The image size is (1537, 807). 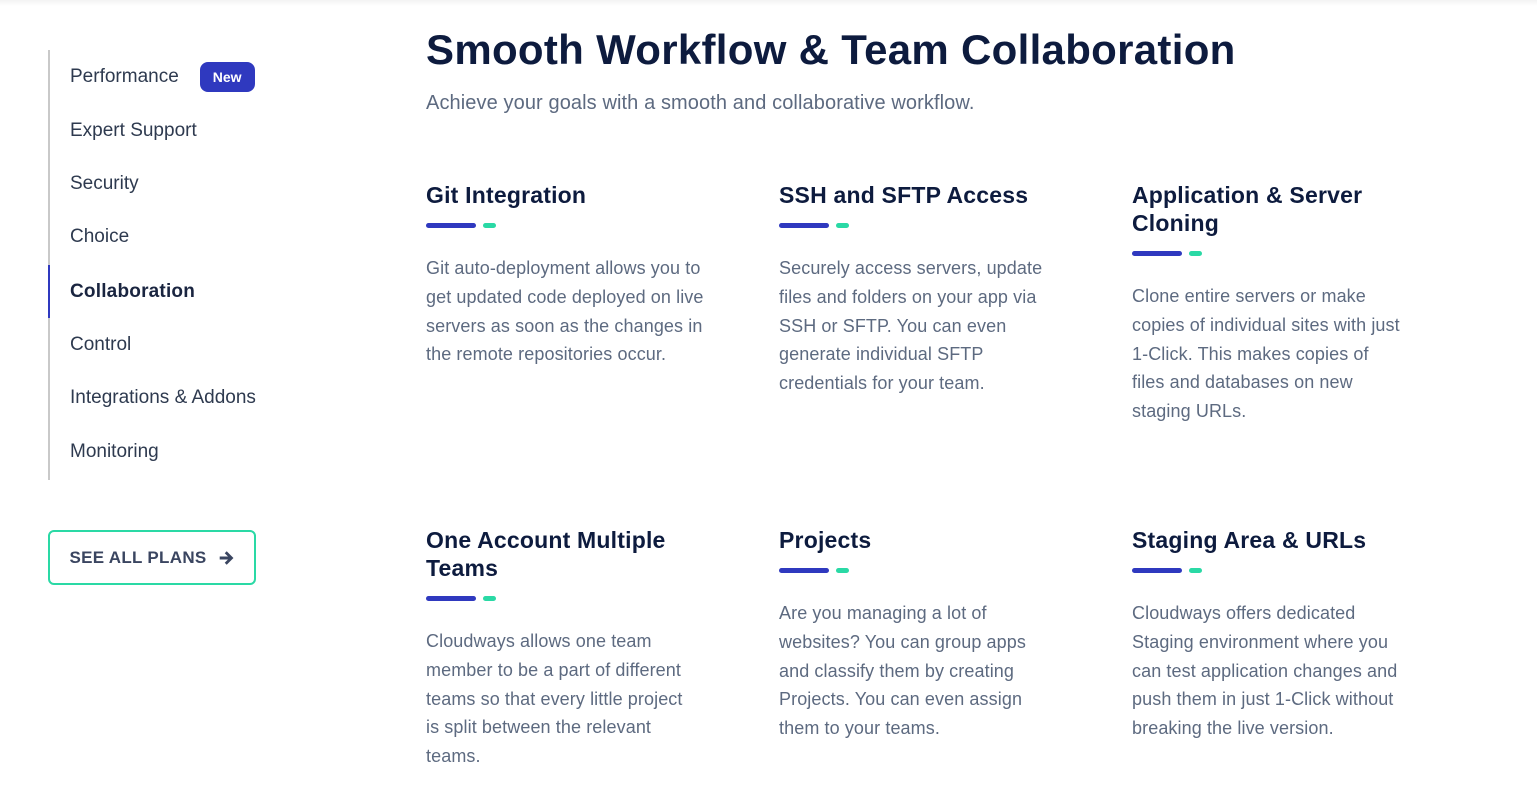 I want to click on sidebar-item-label: Integrations & Addons, so click(x=163, y=397).